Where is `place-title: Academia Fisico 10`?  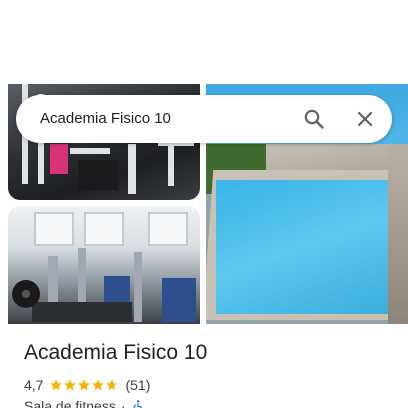
place-title: Academia Fisico 10 is located at coordinates (116, 352).